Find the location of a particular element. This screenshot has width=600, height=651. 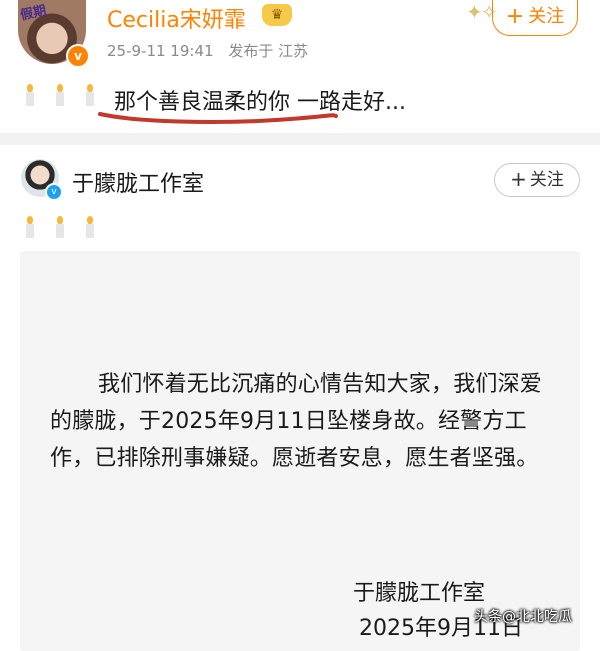

statement-signature: 于朦胧工作室 is located at coordinates (419, 593).